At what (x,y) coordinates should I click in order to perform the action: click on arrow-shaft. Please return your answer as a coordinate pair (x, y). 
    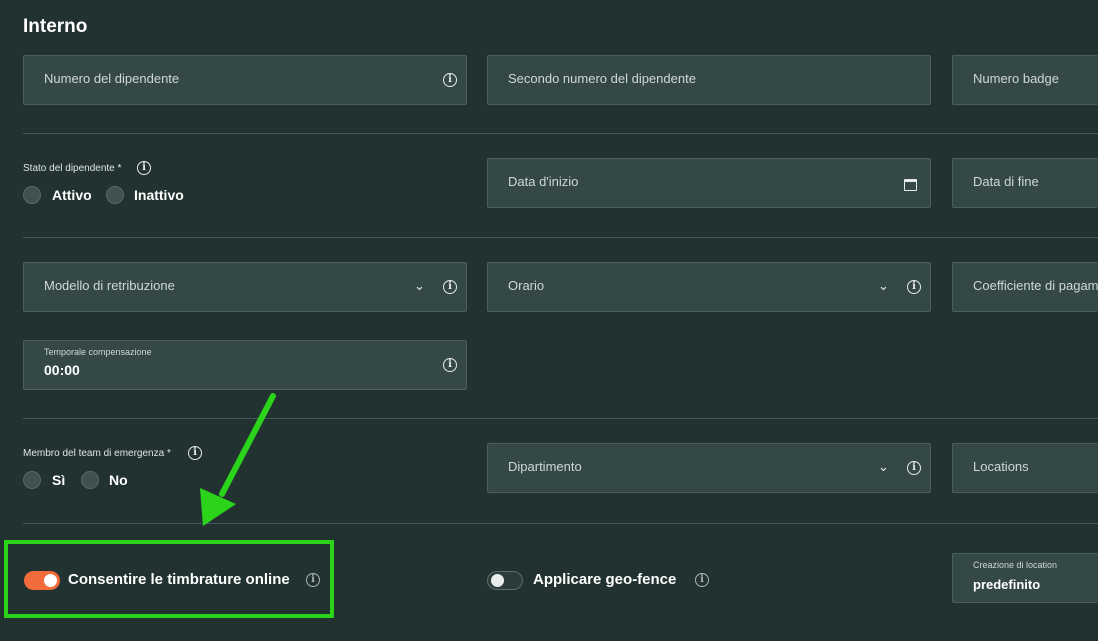
    Looking at the image, I should click on (247, 445).